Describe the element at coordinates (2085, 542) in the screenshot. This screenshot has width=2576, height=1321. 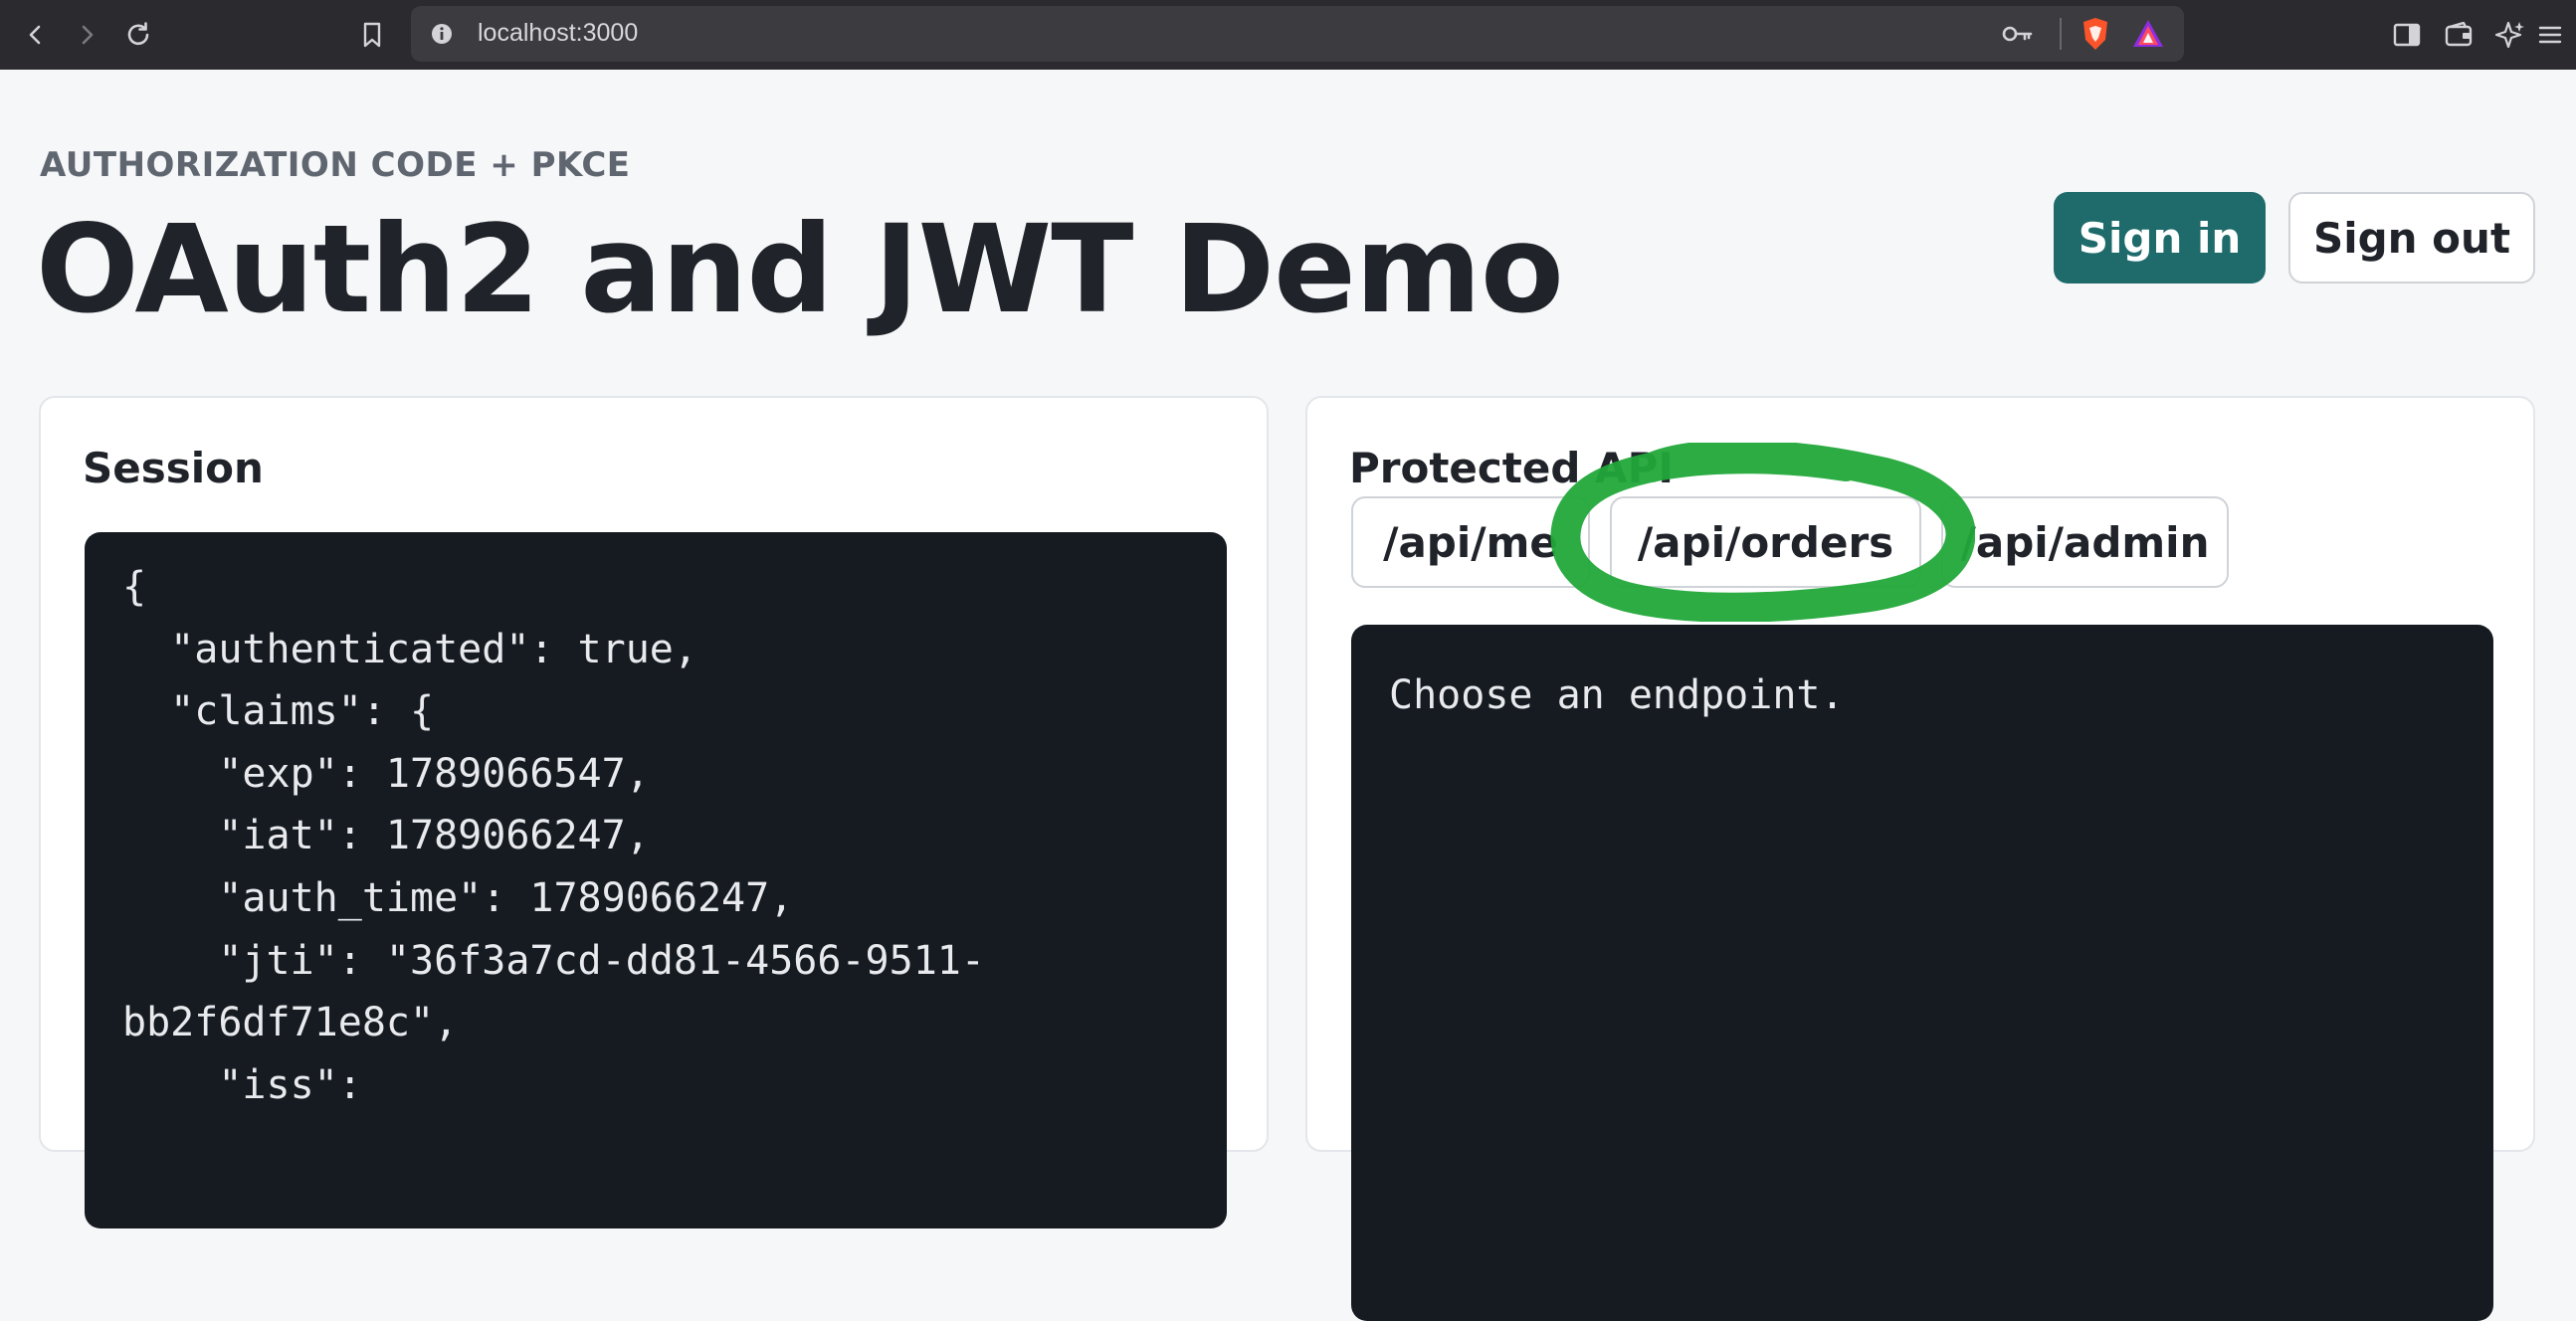
I see `endpoint-admin-button: /api/admin` at that location.